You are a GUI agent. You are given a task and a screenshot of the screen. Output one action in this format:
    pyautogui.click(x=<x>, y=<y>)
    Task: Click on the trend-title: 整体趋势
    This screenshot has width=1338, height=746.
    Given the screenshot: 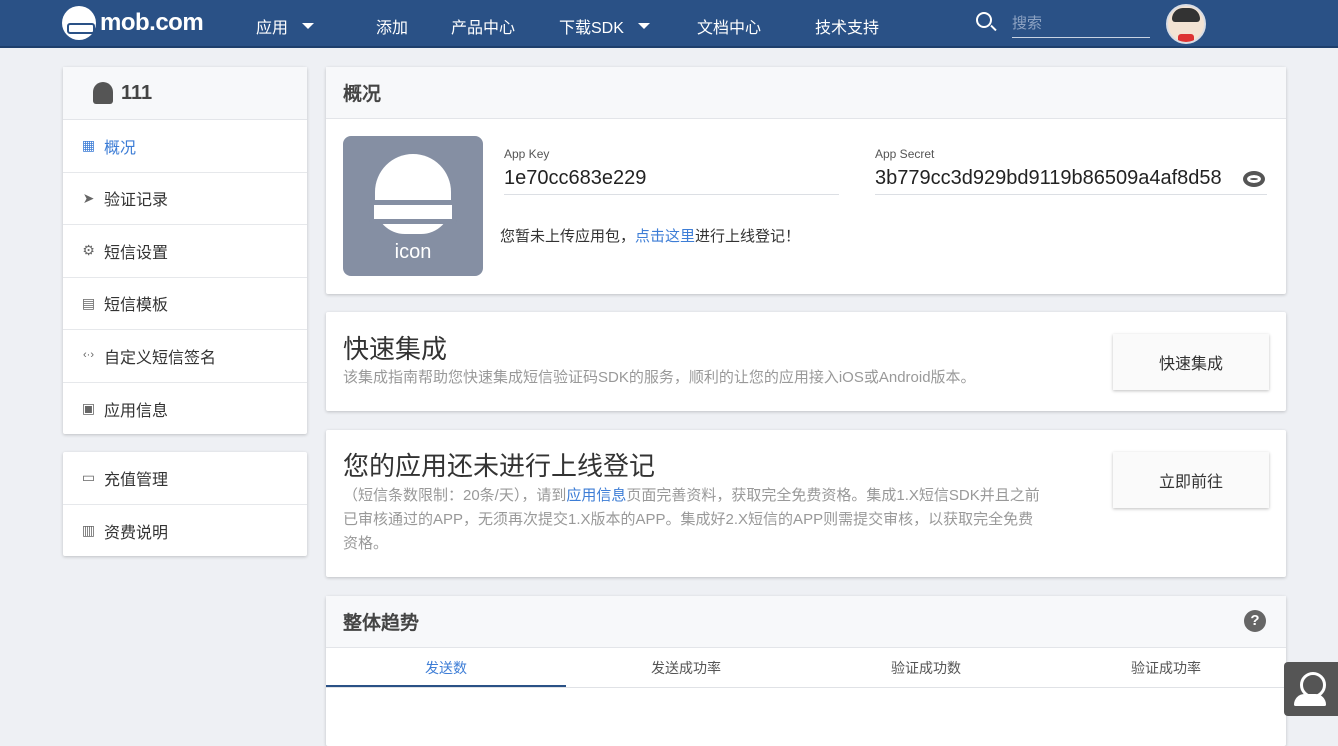 What is the action you would take?
    pyautogui.click(x=806, y=622)
    